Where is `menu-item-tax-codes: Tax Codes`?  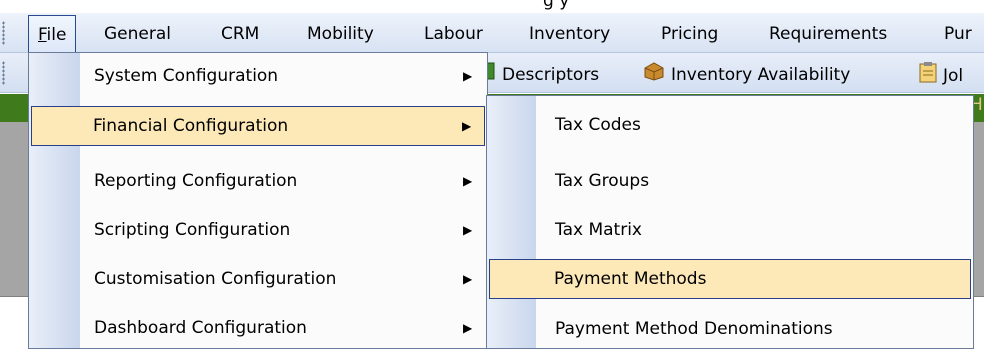
menu-item-tax-codes: Tax Codes is located at coordinates (730, 126).